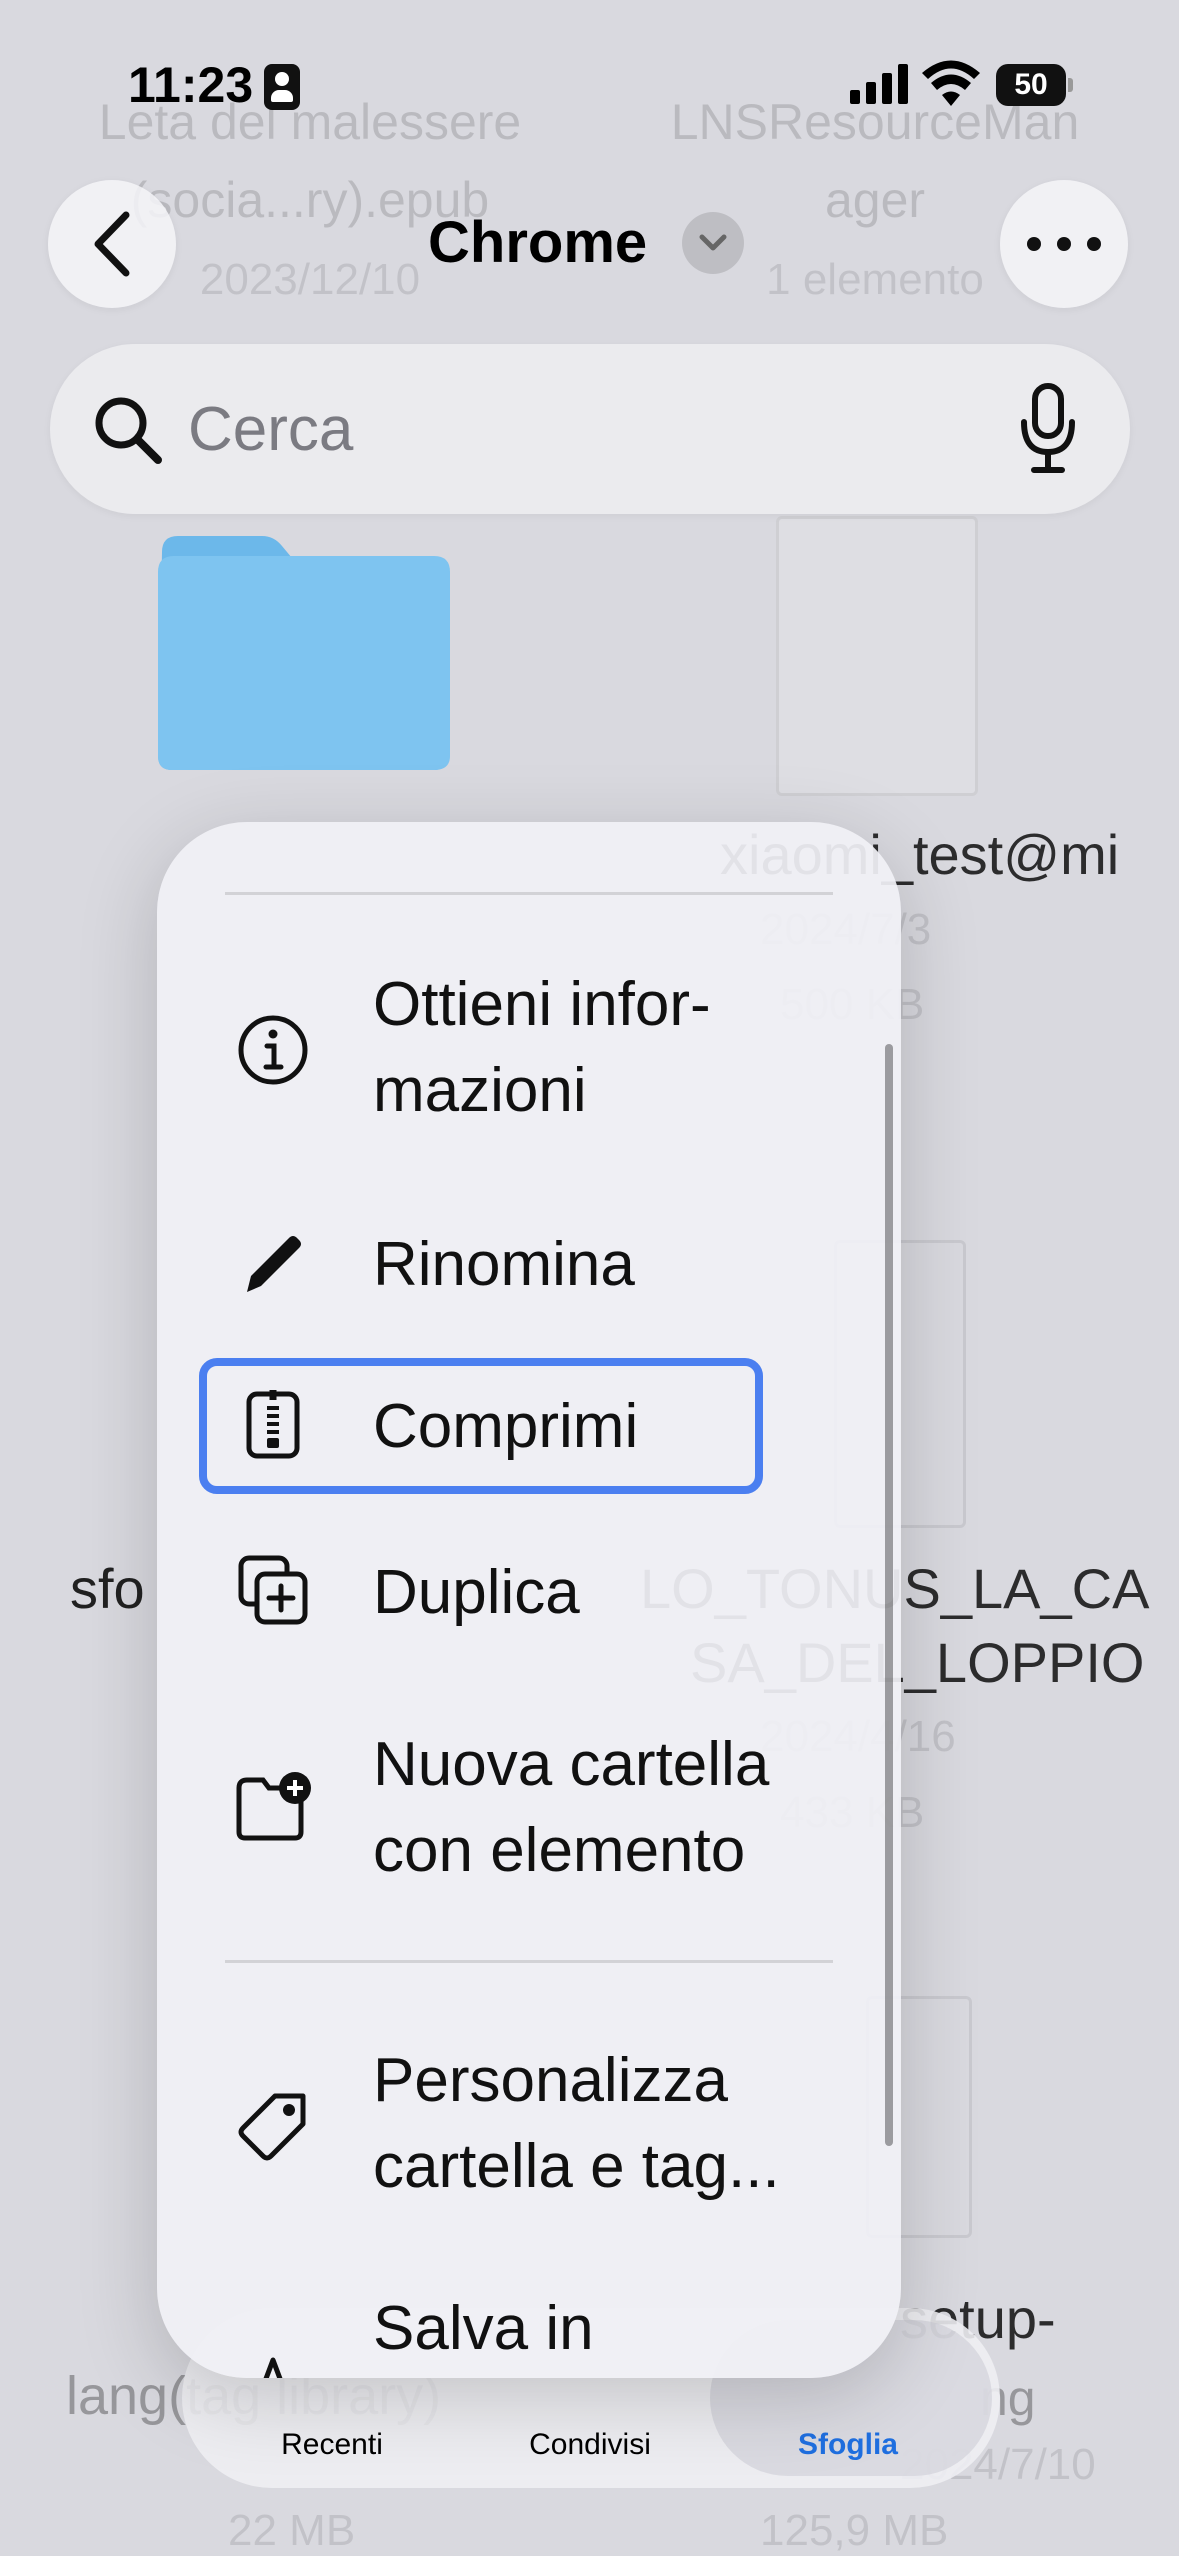 The height and width of the screenshot is (2556, 1179). I want to click on duplicate-icon, so click(273, 1590).